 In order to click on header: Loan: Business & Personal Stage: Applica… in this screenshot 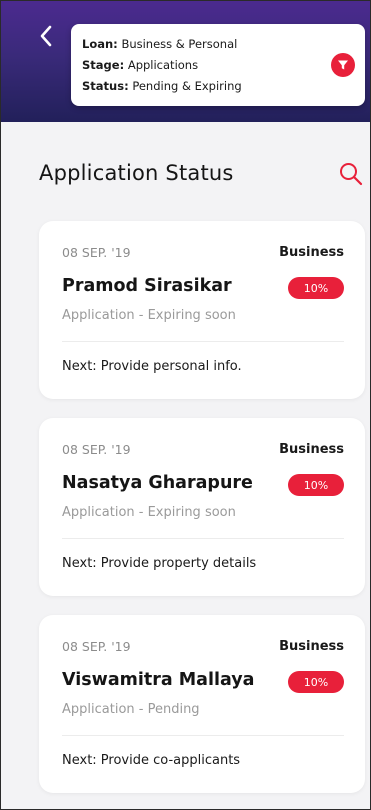, I will do `click(185, 61)`.